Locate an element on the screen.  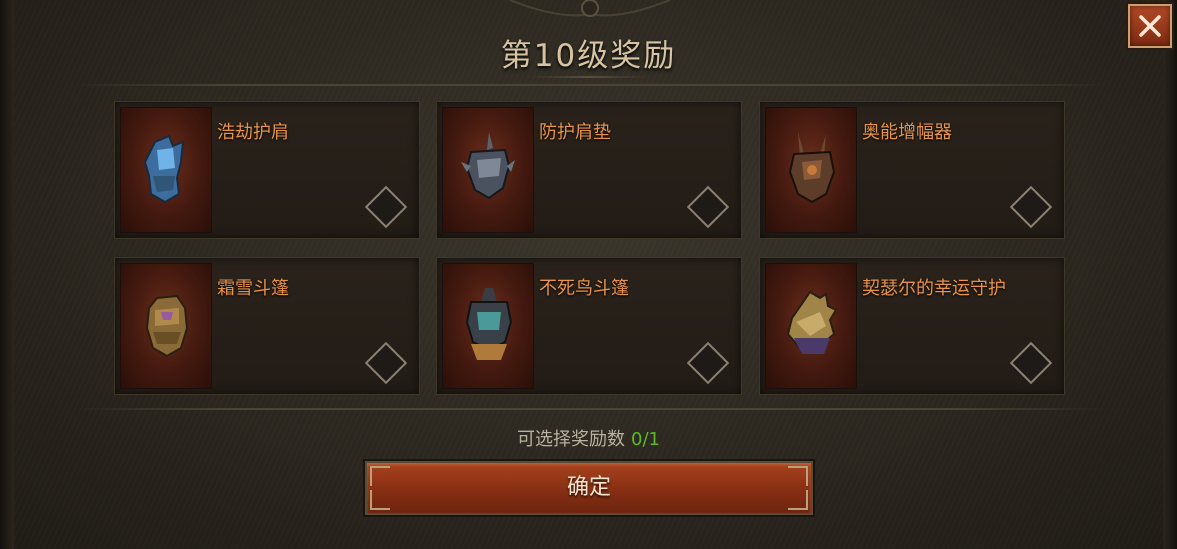
reward-card: 浩劫护肩 is located at coordinates (267, 170).